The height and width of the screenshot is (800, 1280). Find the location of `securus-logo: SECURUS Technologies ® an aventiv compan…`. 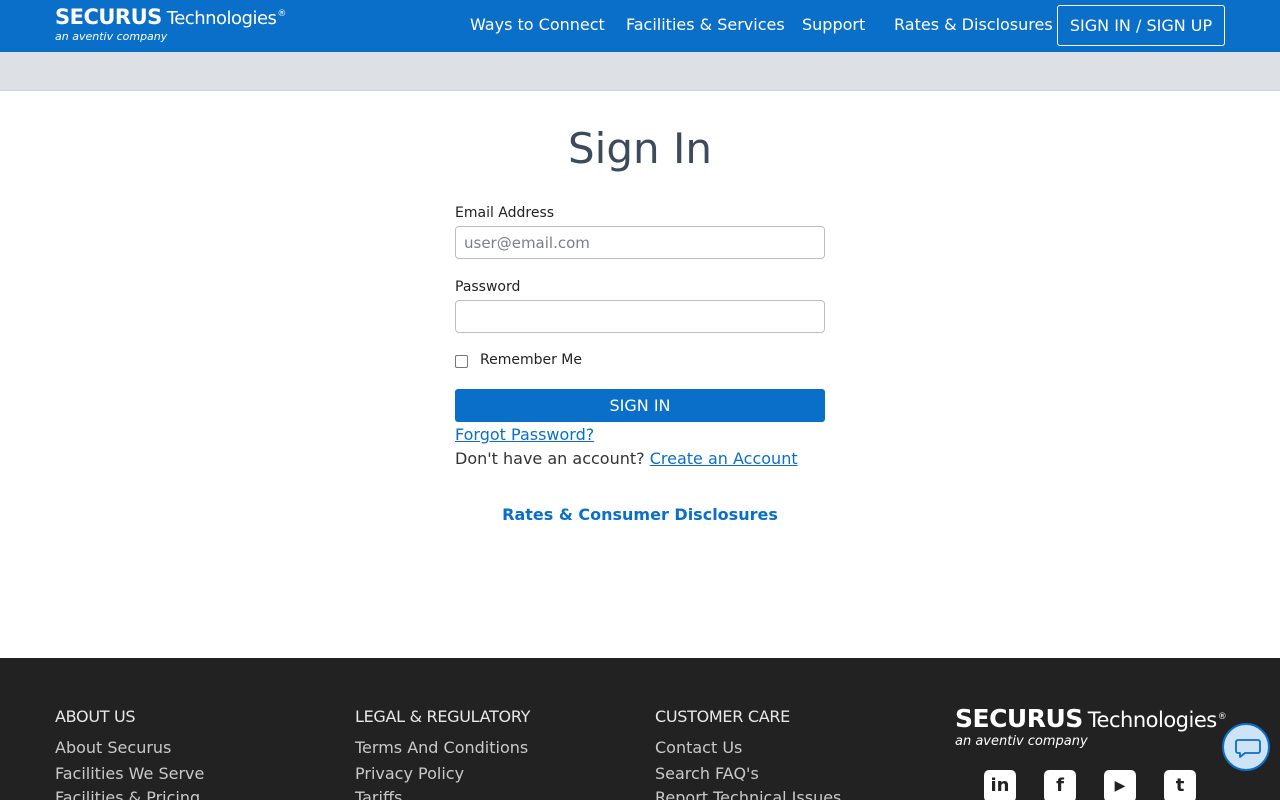

securus-logo: SECURUS Technologies ® an aventiv compan… is located at coordinates (170, 24).